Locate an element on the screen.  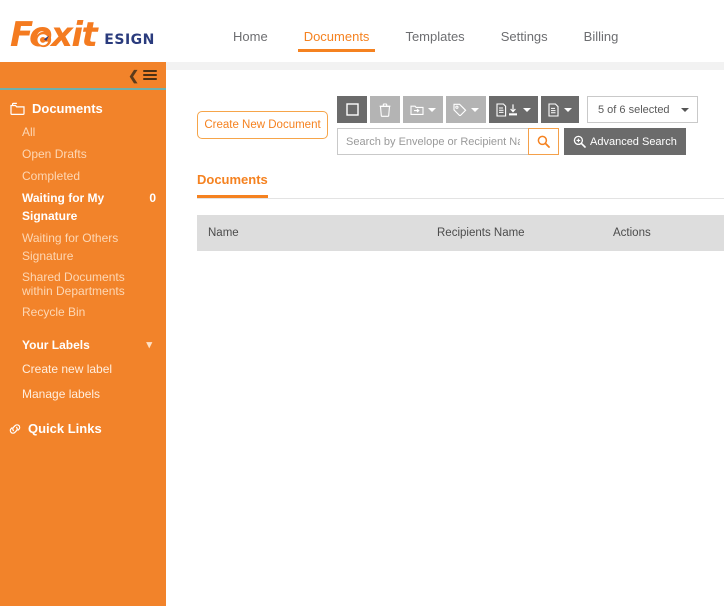
column-header-recipients-name: Recipients Name is located at coordinates (481, 233).